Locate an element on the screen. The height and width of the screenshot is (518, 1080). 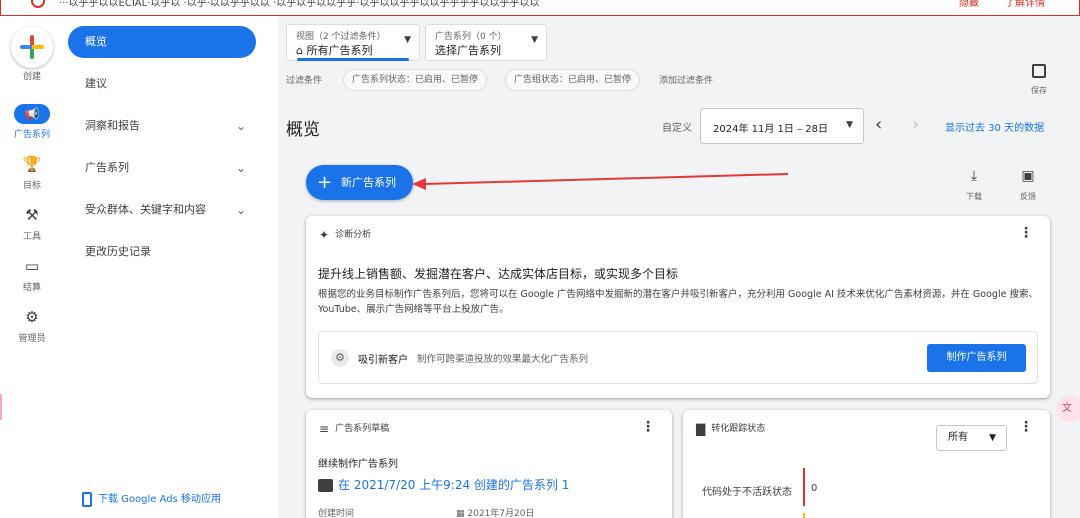
translate-icon: 文 is located at coordinates (1068, 409).